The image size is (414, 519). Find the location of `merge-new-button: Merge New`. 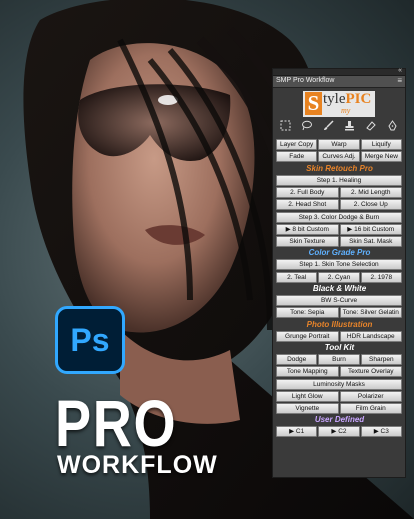

merge-new-button: Merge New is located at coordinates (381, 157).